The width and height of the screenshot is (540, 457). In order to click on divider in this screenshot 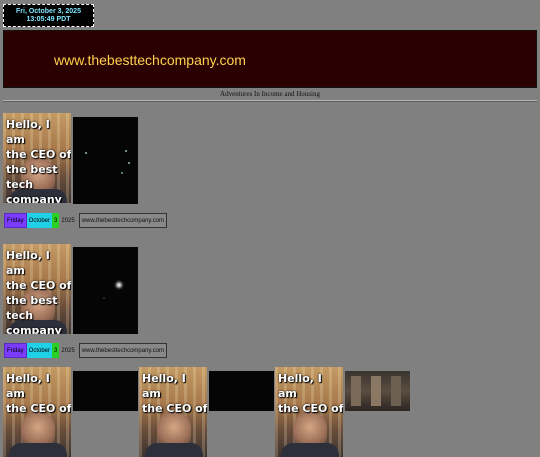, I will do `click(270, 101)`.